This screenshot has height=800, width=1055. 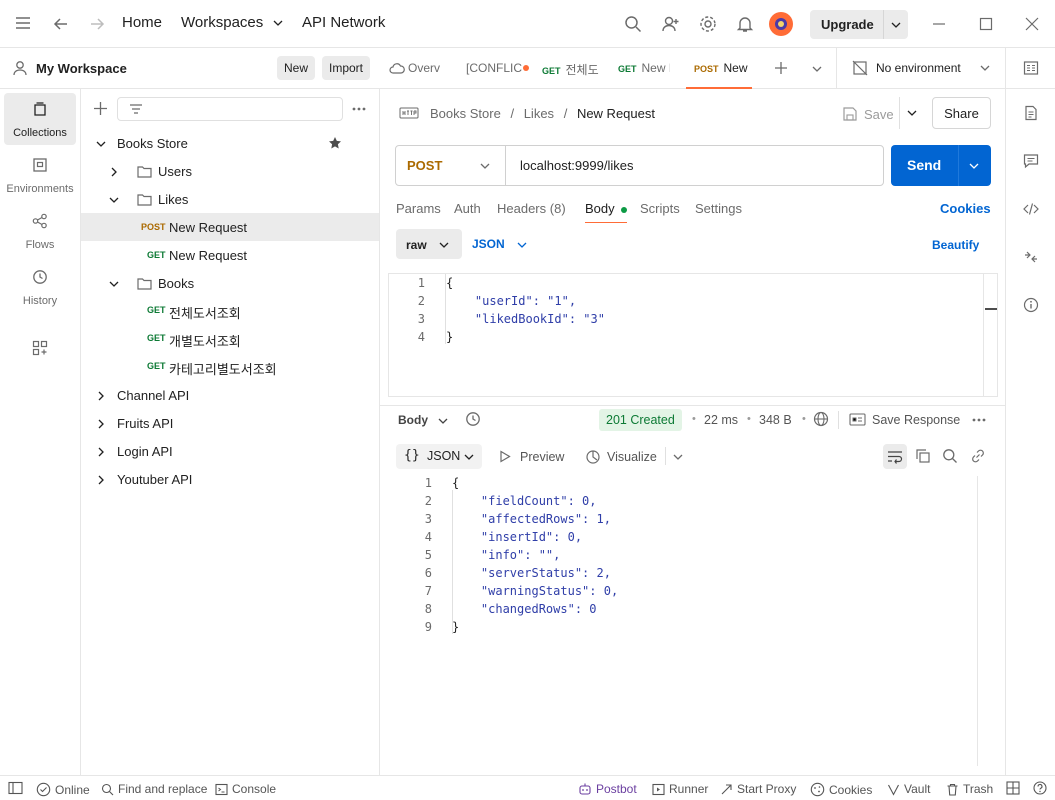 I want to click on tab-conflict: [CONFLIC, so click(x=499, y=68).